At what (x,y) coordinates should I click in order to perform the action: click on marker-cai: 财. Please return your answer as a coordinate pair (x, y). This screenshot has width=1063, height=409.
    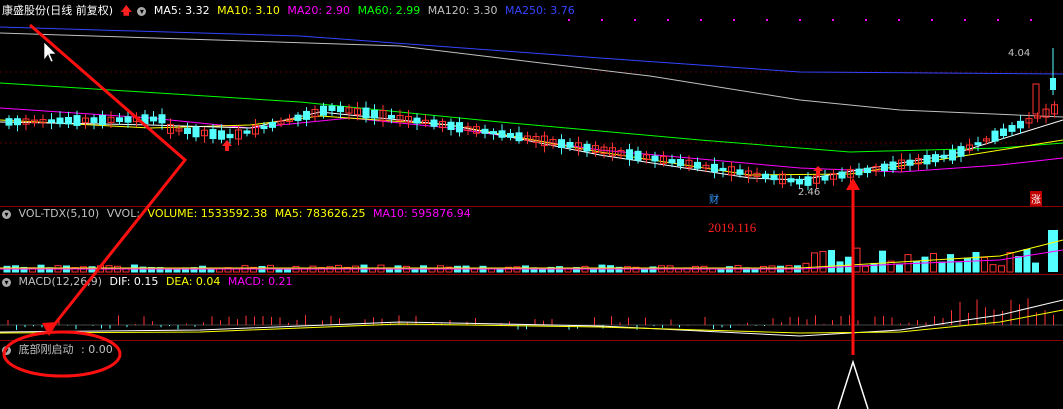
    Looking at the image, I should click on (714, 198).